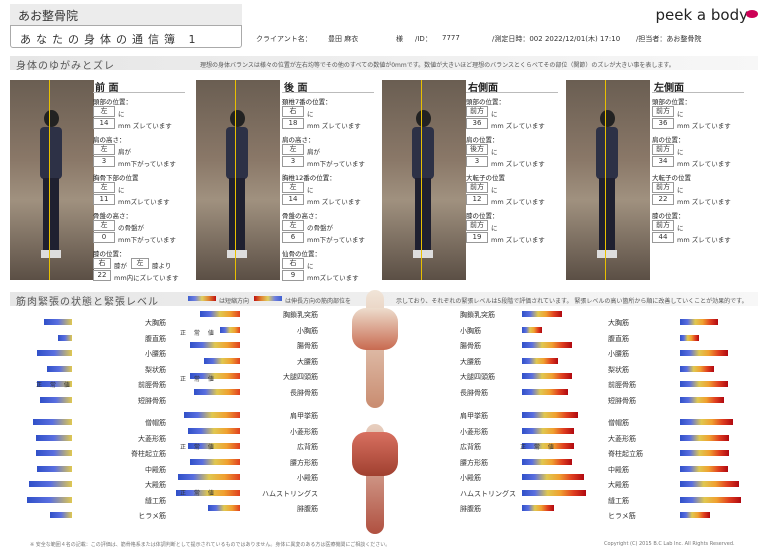 The image size is (770, 557). What do you see at coordinates (474, 462) in the screenshot?
I see `muscle-name: 腰方形筋` at bounding box center [474, 462].